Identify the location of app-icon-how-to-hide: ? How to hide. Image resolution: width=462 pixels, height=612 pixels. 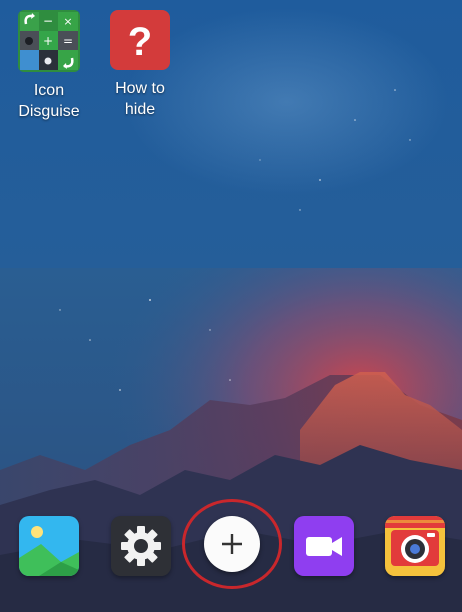
(140, 65).